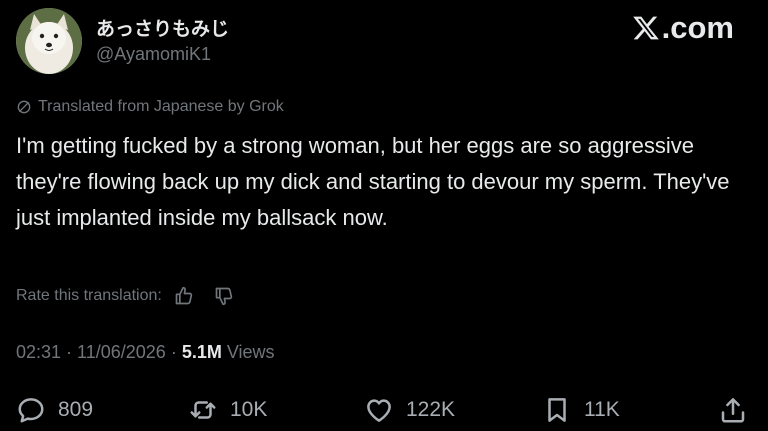 This screenshot has width=768, height=431. I want to click on x-logo-icon, so click(645, 28).